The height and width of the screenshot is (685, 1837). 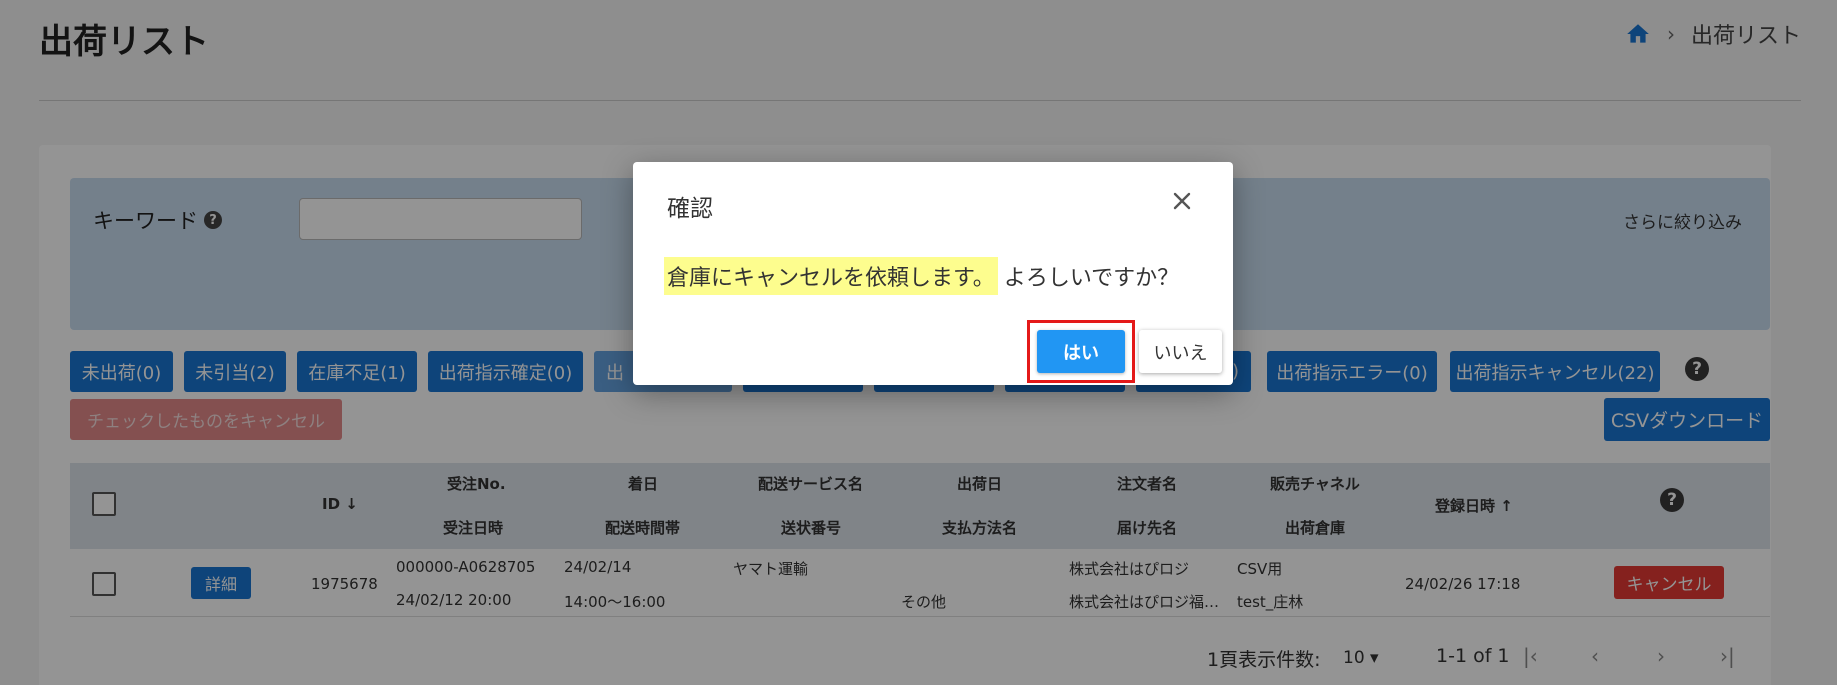 I want to click on dialog-message-rest: よろしいですか？, so click(x=1091, y=278).